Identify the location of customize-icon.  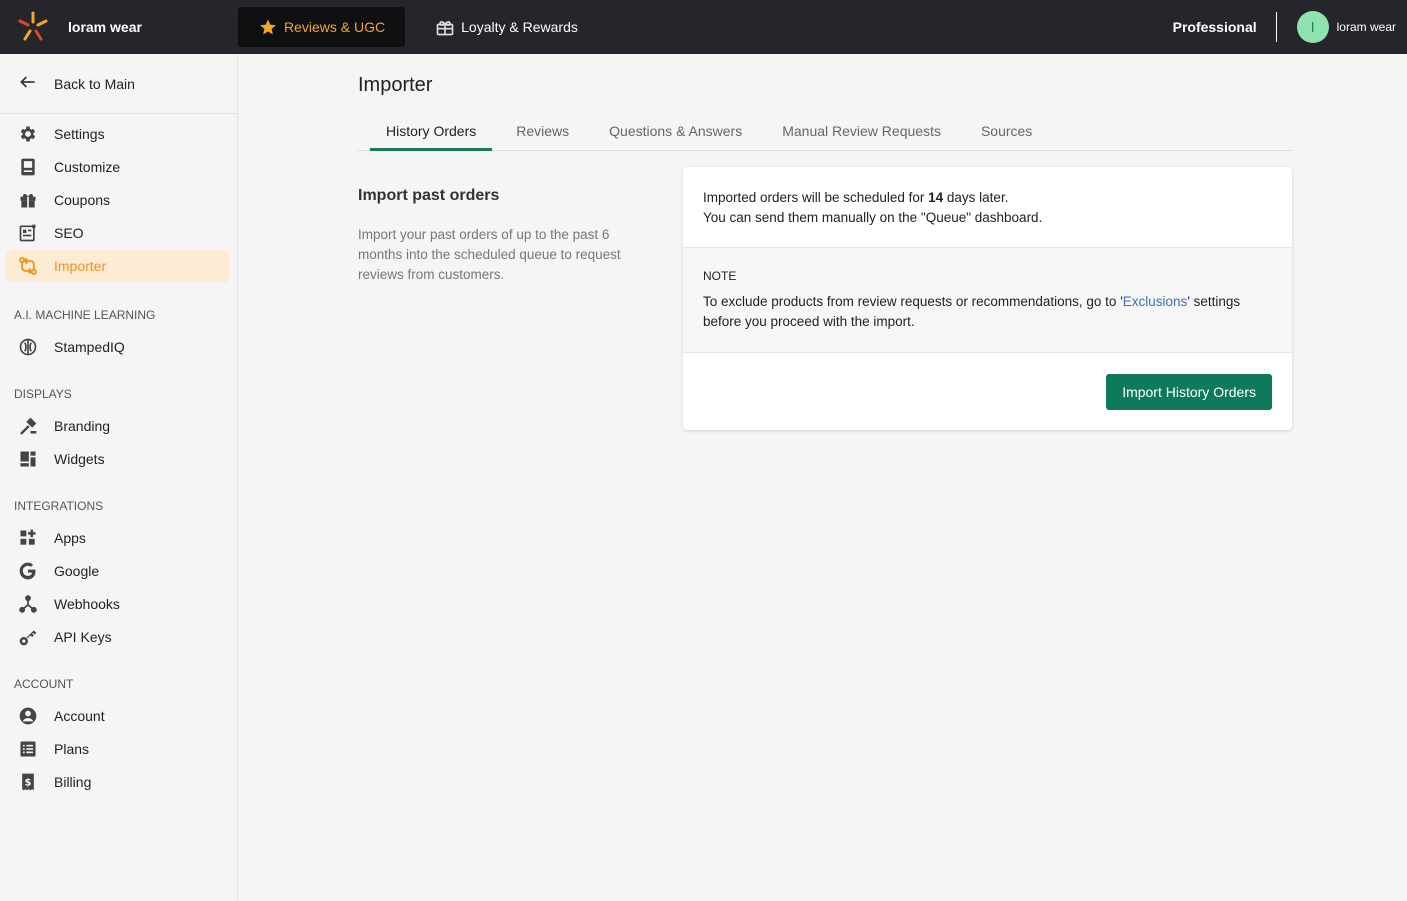
(28, 167).